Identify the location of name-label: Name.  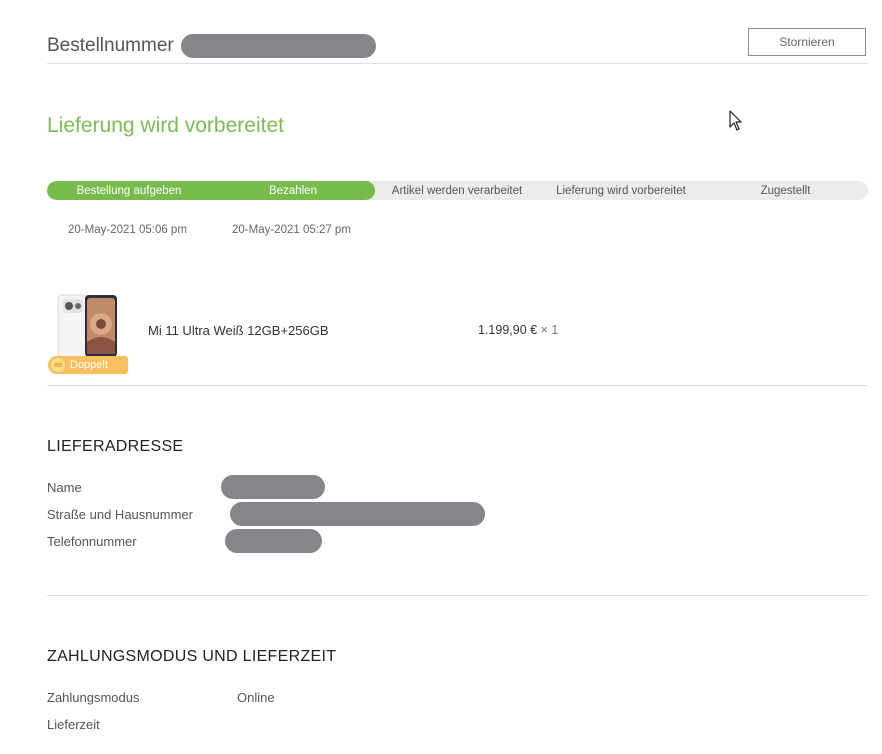
(64, 487).